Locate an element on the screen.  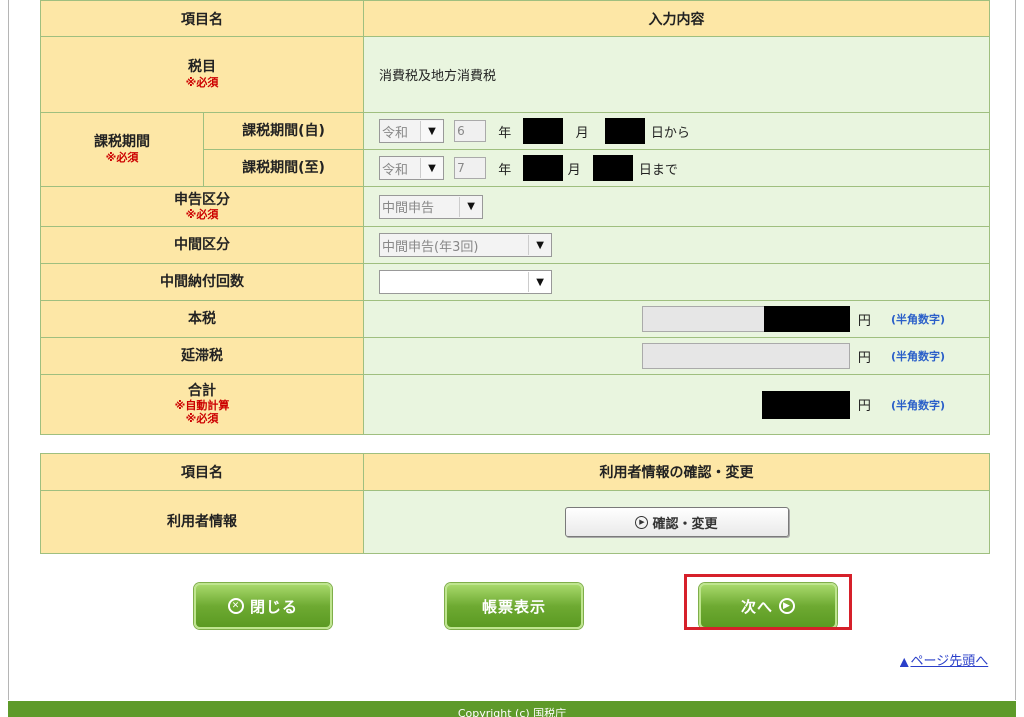
page-top-label: ページ先頭へ is located at coordinates (949, 661).